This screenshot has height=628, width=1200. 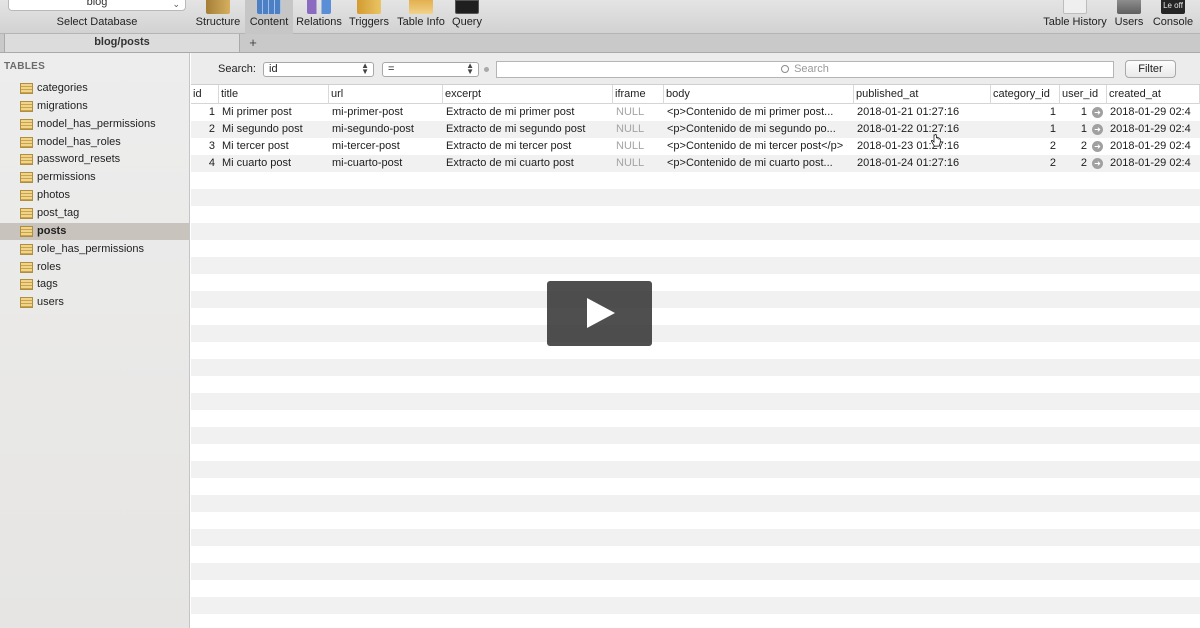 I want to click on sidebar-item-password-resets: password_resets, so click(x=94, y=159).